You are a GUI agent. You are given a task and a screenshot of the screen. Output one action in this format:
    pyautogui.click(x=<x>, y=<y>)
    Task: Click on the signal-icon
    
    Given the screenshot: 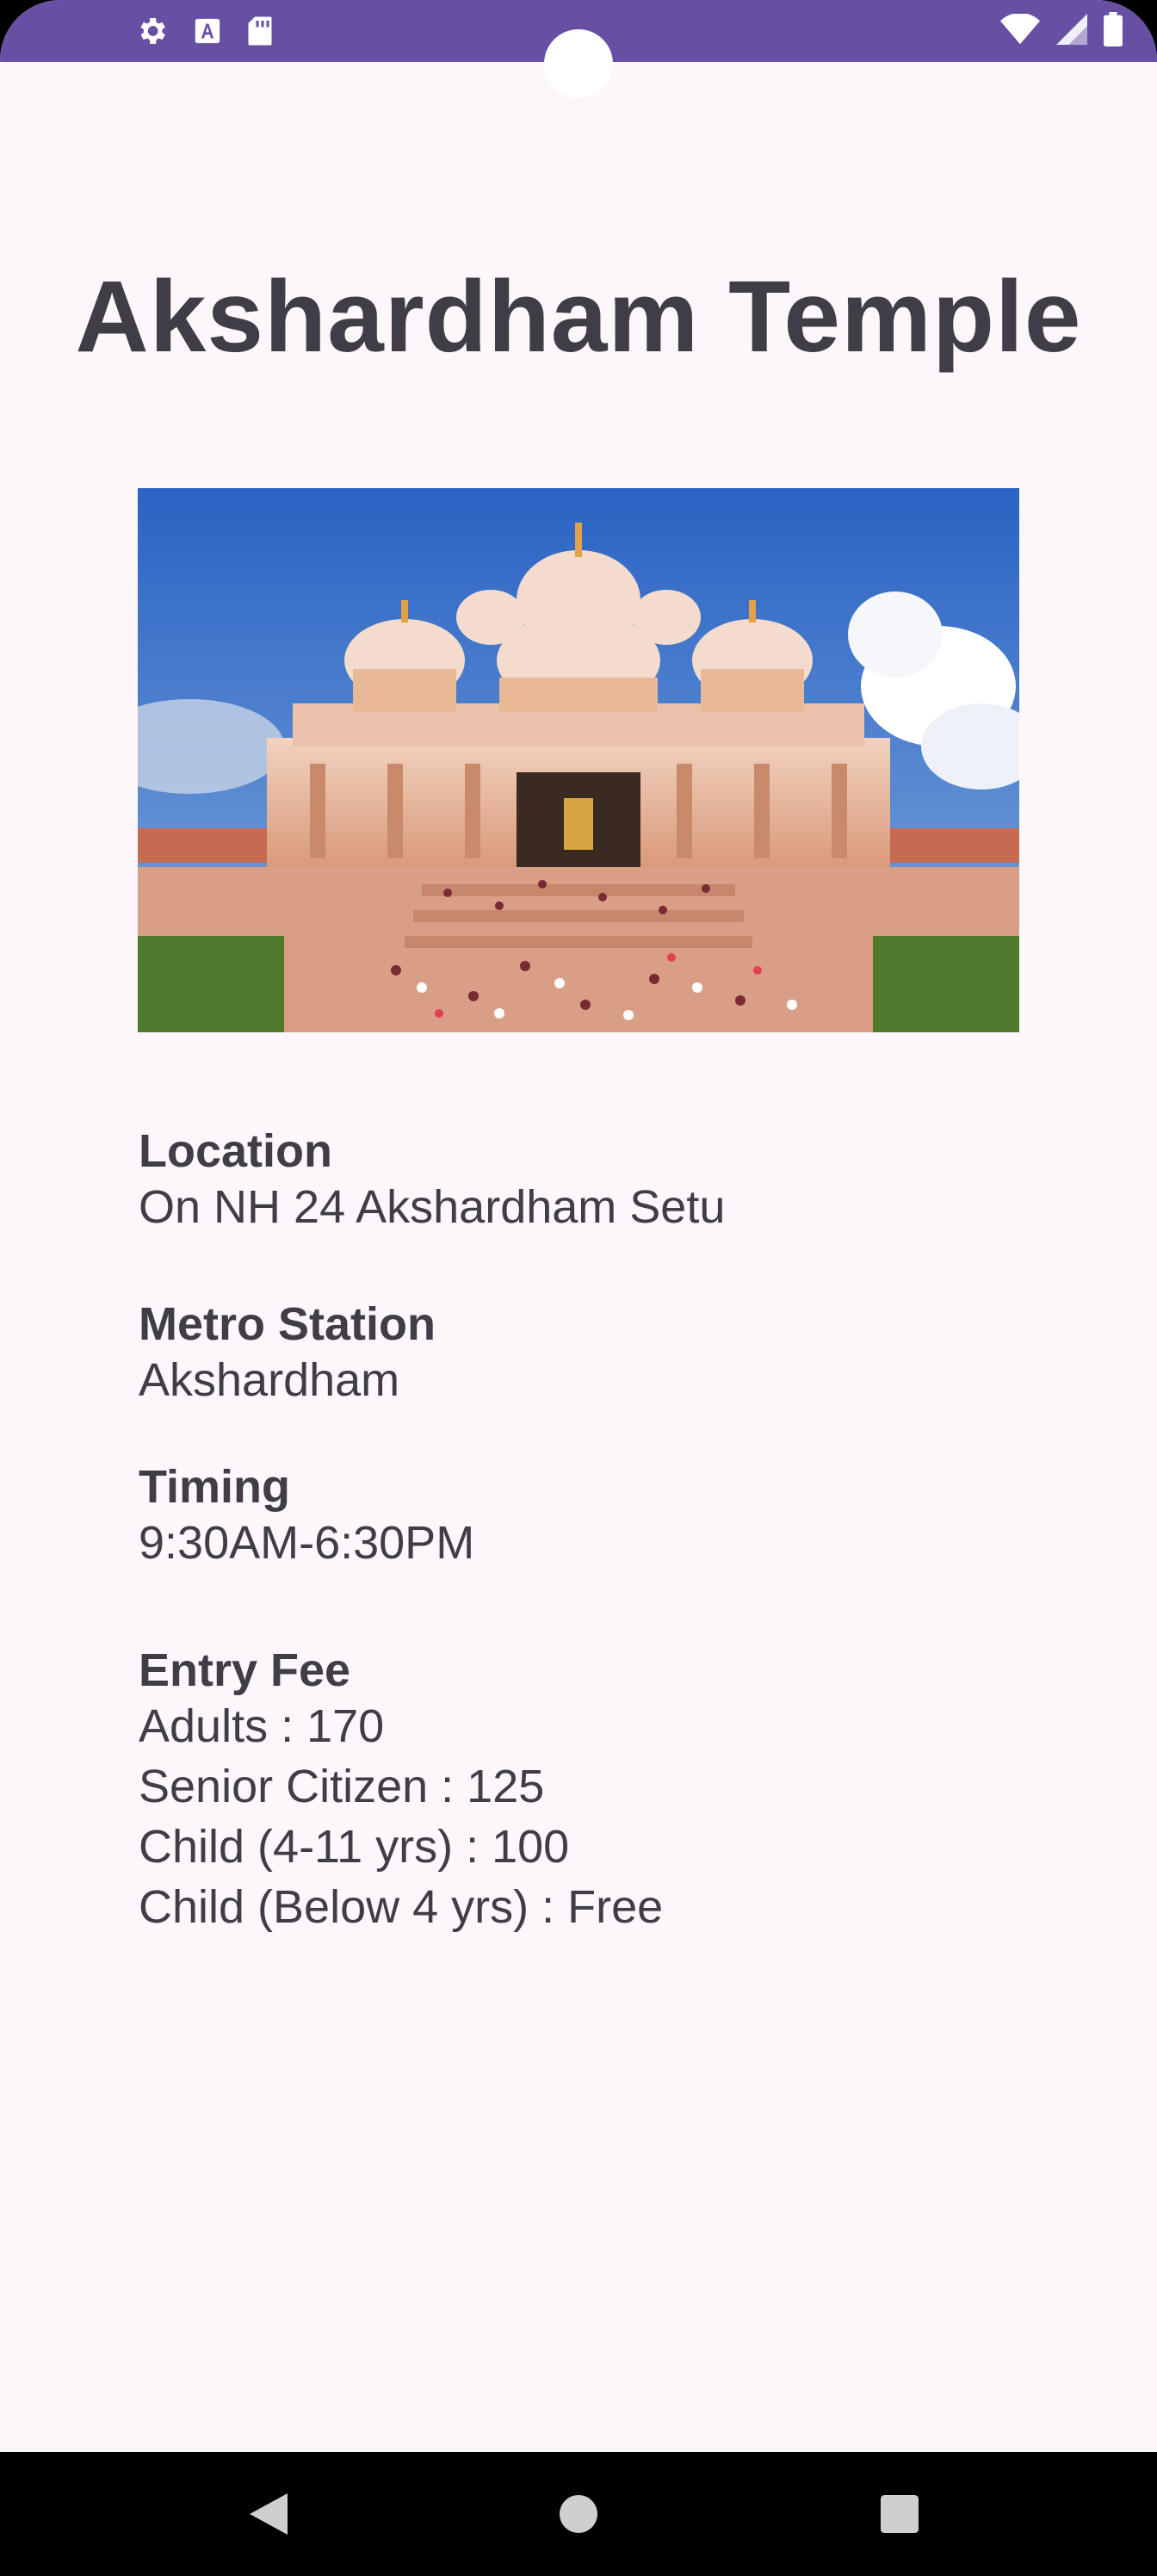 What is the action you would take?
    pyautogui.click(x=1071, y=29)
    